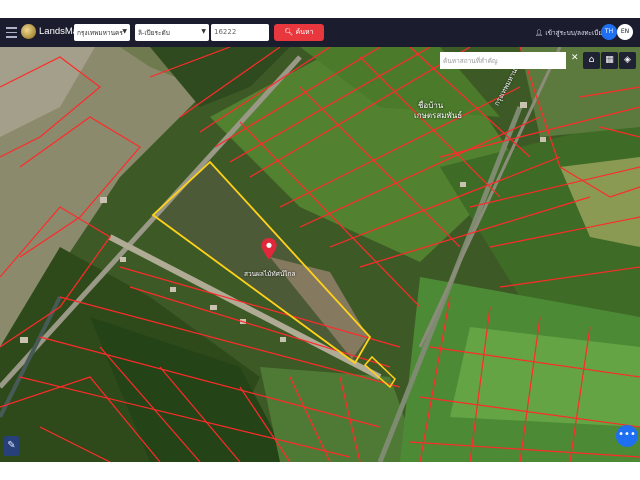 This screenshot has width=640, height=480. I want to click on district-select: ลิ-เปียระดับ ▼, so click(172, 32).